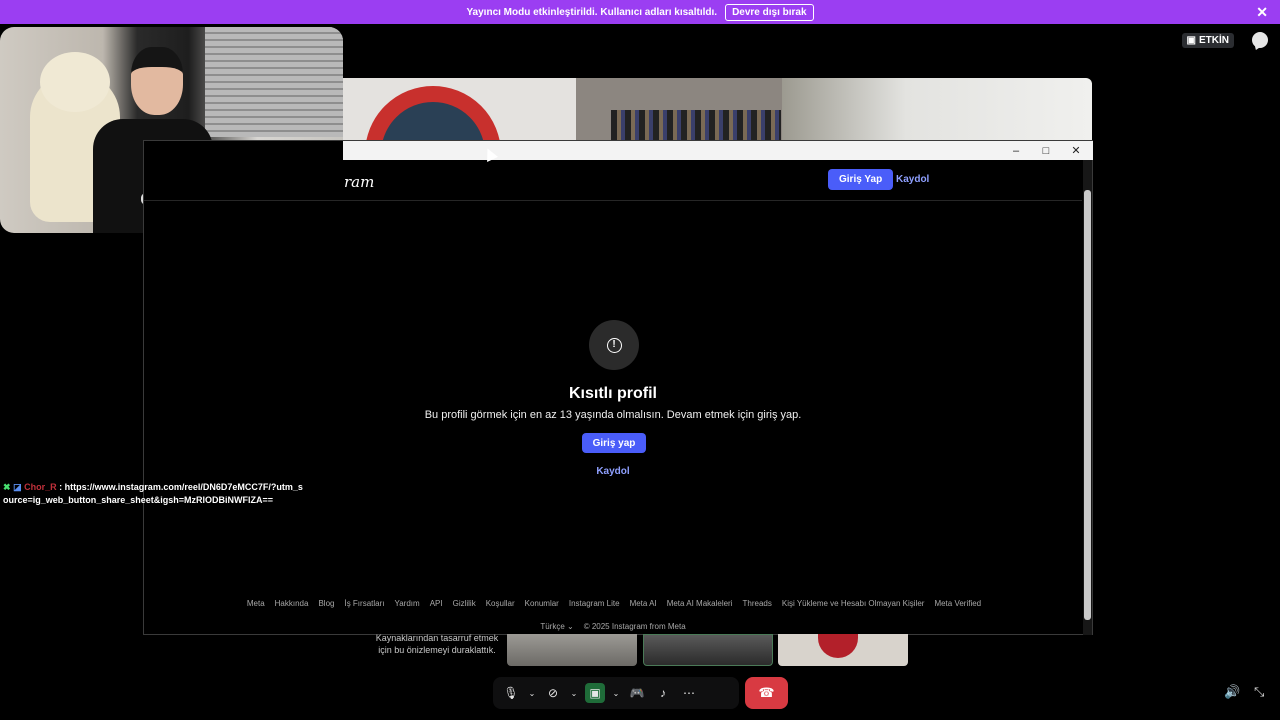 This screenshot has width=1280, height=720. What do you see at coordinates (500, 603) in the screenshot?
I see `footer-link: Koşullar` at bounding box center [500, 603].